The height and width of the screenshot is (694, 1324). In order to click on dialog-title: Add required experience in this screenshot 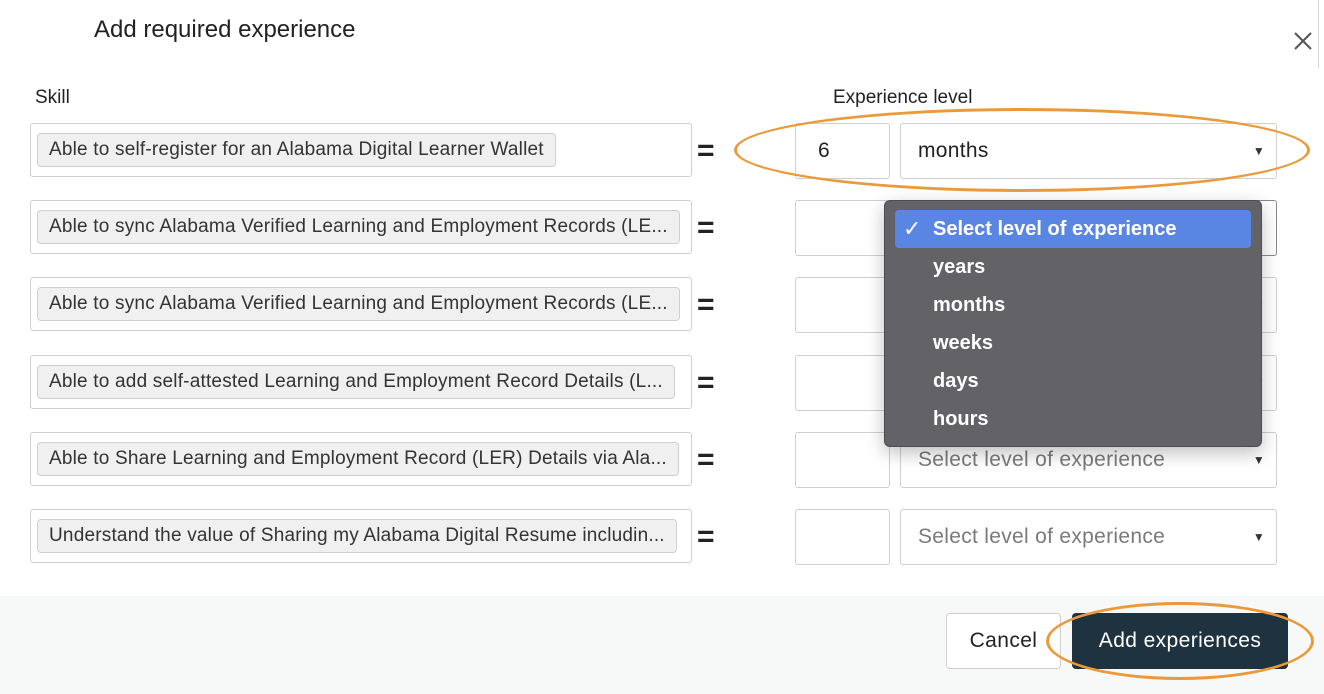, I will do `click(225, 29)`.